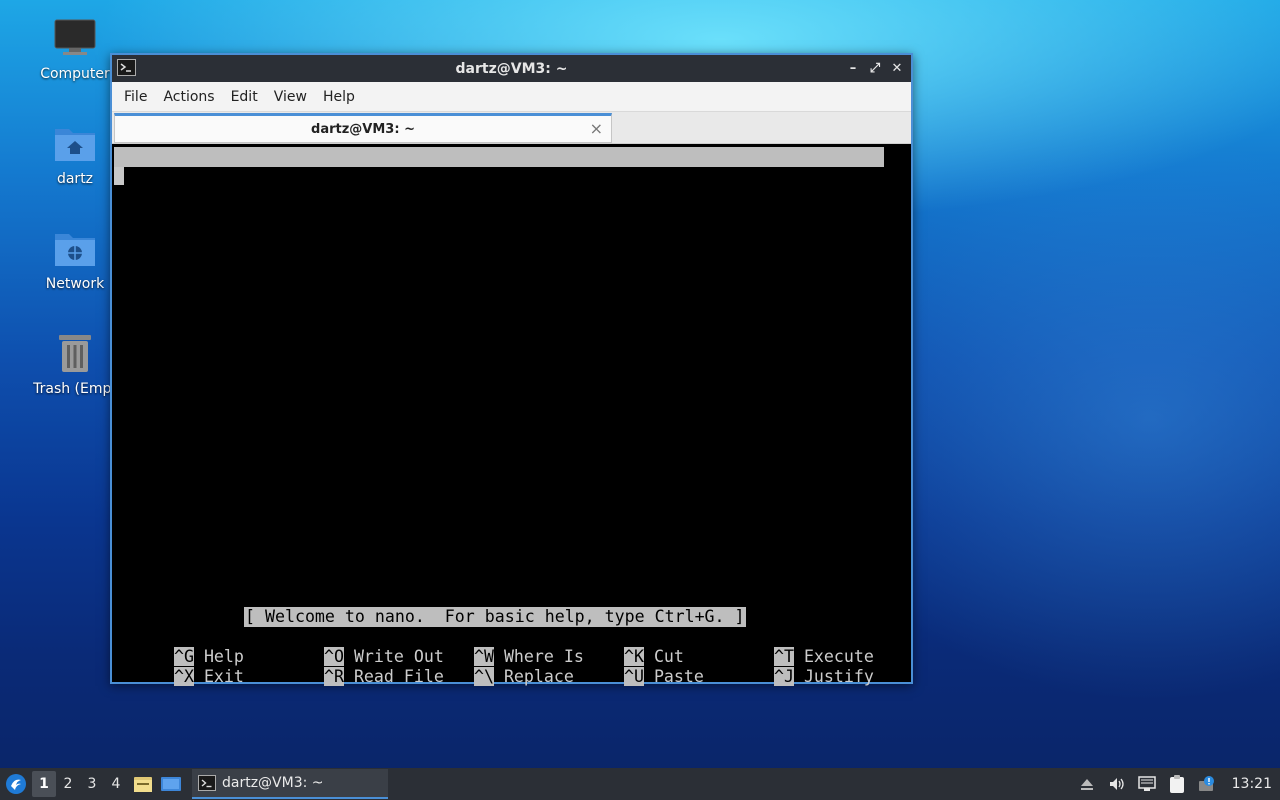 Image resolution: width=1280 pixels, height=800 pixels. I want to click on nano-title-bar: GNU nano 6.2 New Buffer, so click(499, 176).